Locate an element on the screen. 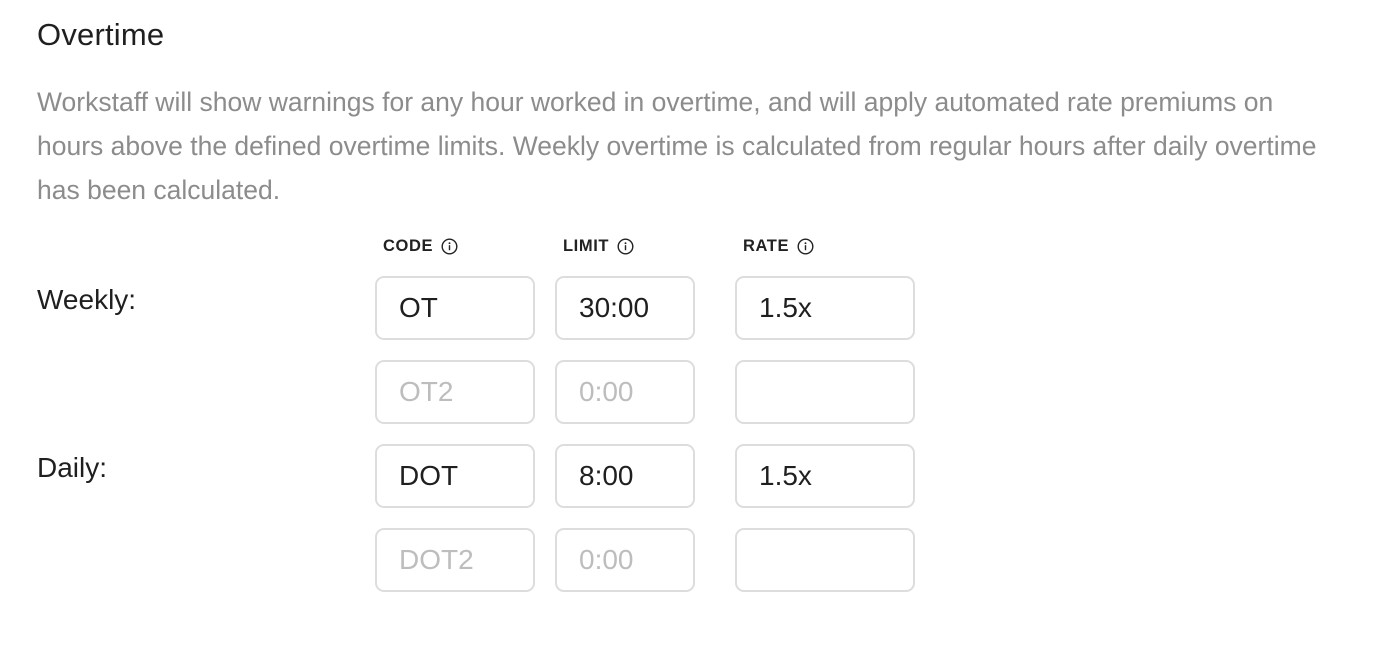 The image size is (1376, 664). rate-column-header: RATE is located at coordinates (778, 246).